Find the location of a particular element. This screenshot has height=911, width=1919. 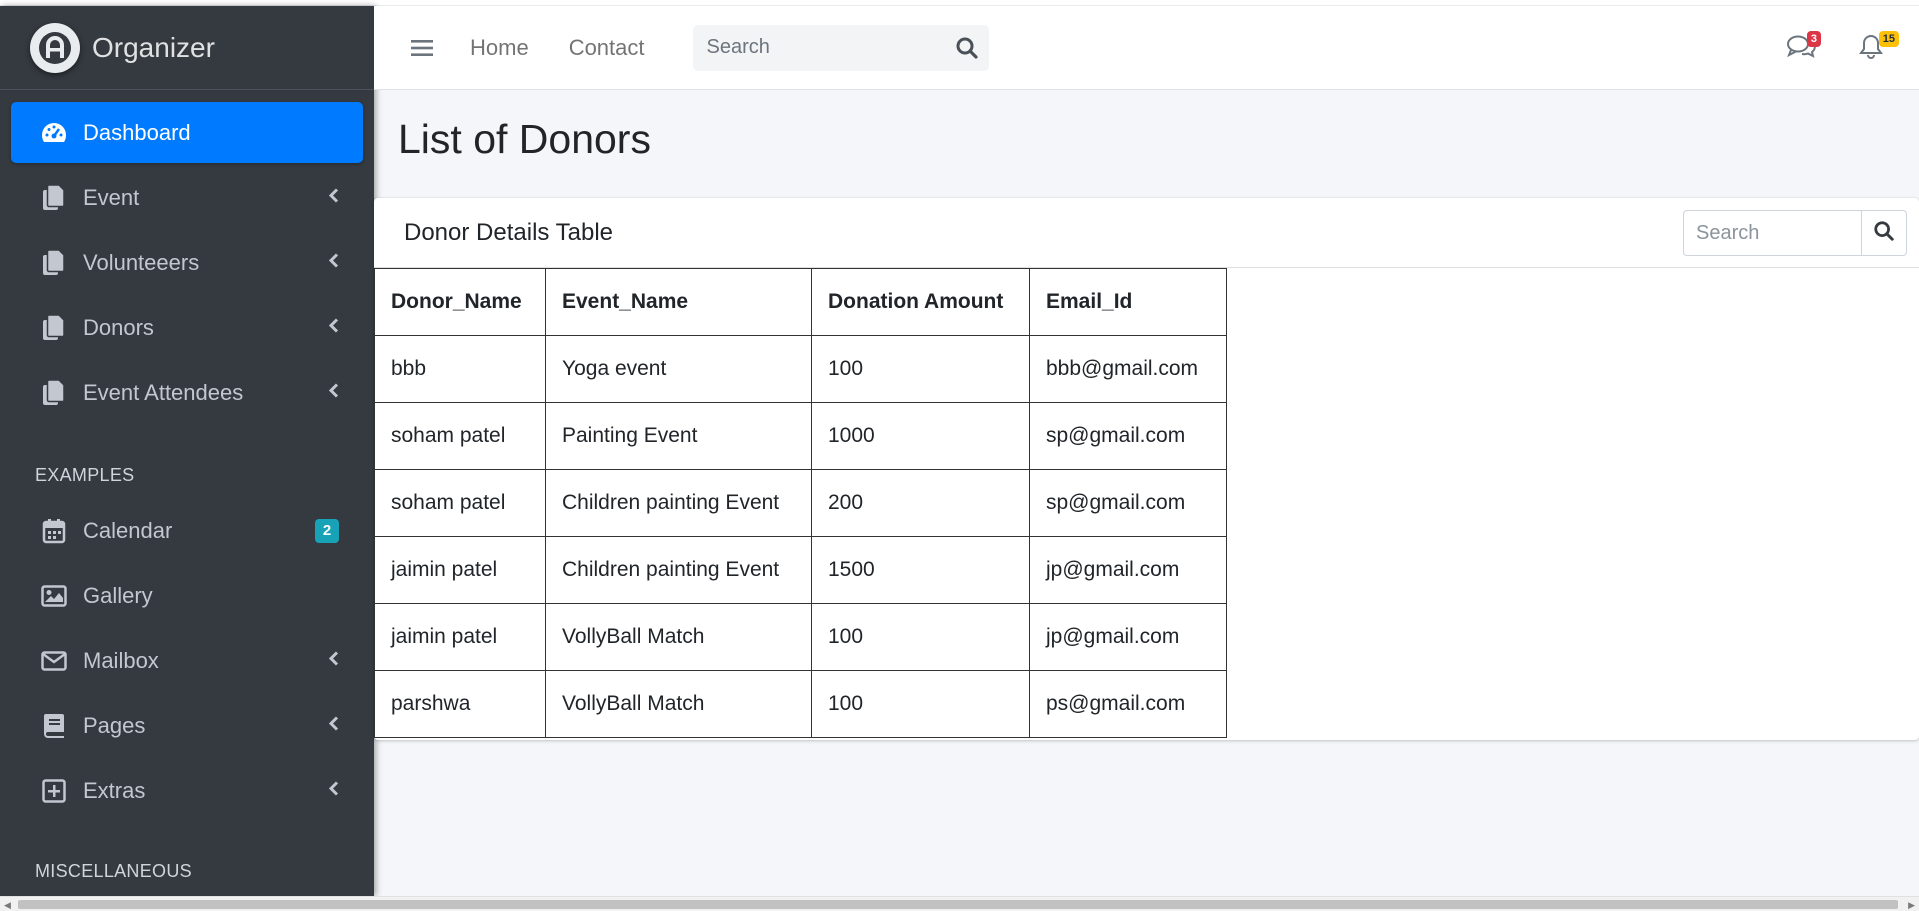

nav-link-contact: Contact is located at coordinates (607, 48).